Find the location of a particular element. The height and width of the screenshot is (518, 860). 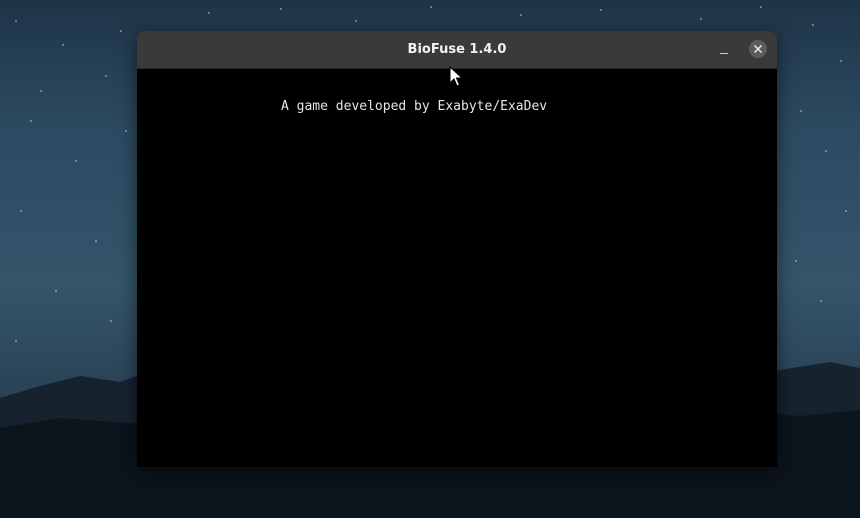

credit-text: A game developed by Exabyte/ExaDev is located at coordinates (414, 106).